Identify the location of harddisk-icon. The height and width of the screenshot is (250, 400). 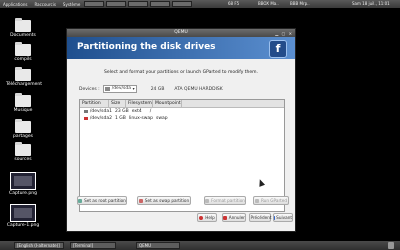
(107, 89).